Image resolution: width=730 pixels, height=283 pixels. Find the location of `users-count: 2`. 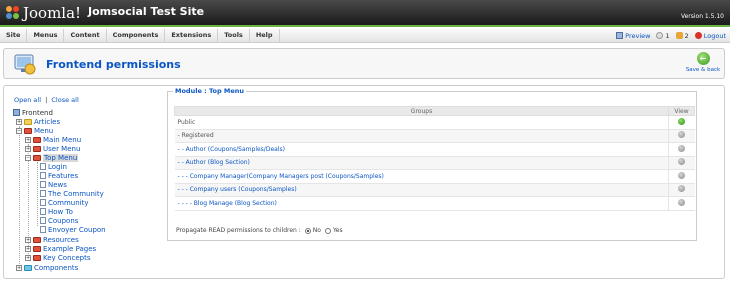

users-count: 2 is located at coordinates (686, 35).